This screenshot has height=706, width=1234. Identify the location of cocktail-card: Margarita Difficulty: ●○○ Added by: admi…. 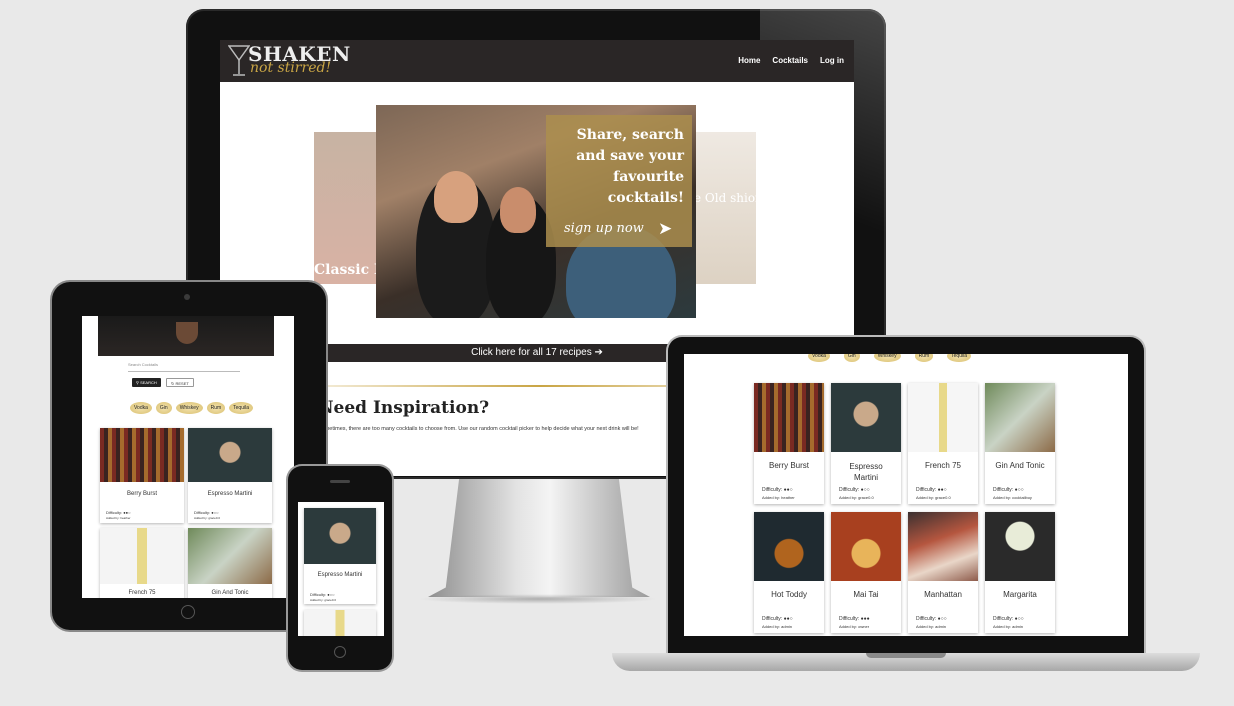
(1020, 572).